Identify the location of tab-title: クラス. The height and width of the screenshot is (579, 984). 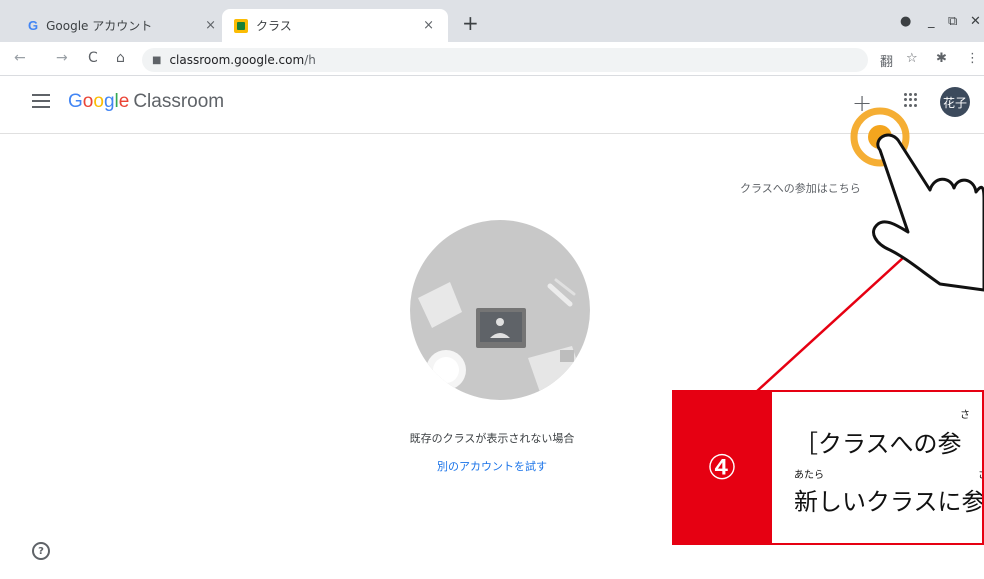
(274, 26).